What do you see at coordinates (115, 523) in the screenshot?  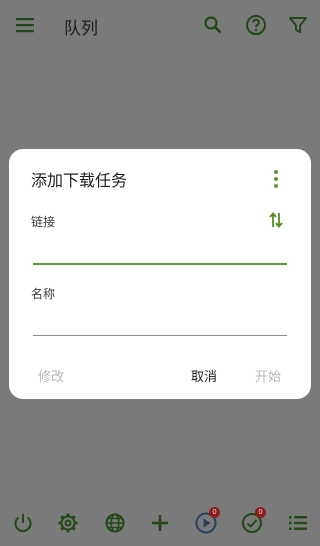 I see `globe-icon` at bounding box center [115, 523].